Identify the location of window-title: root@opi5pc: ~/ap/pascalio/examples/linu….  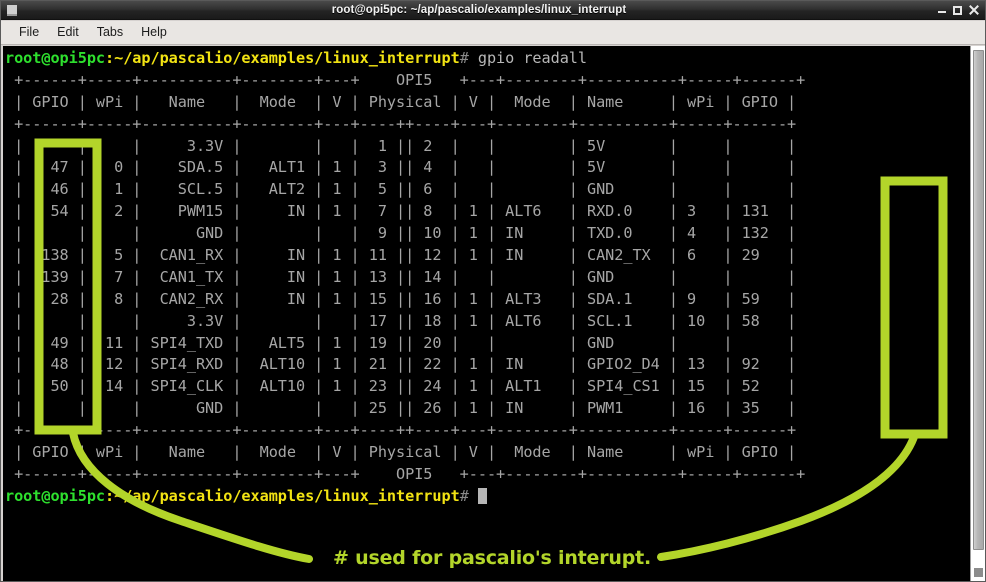
(479, 10).